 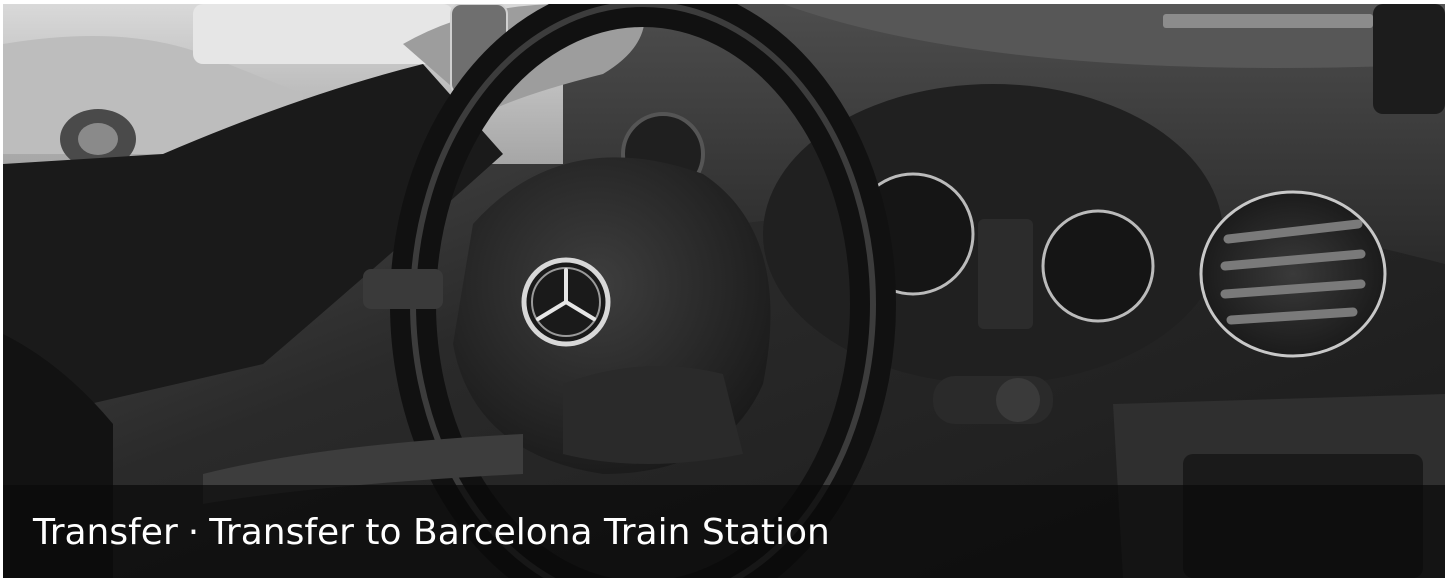 What do you see at coordinates (566, 302) in the screenshot?
I see `emblem` at bounding box center [566, 302].